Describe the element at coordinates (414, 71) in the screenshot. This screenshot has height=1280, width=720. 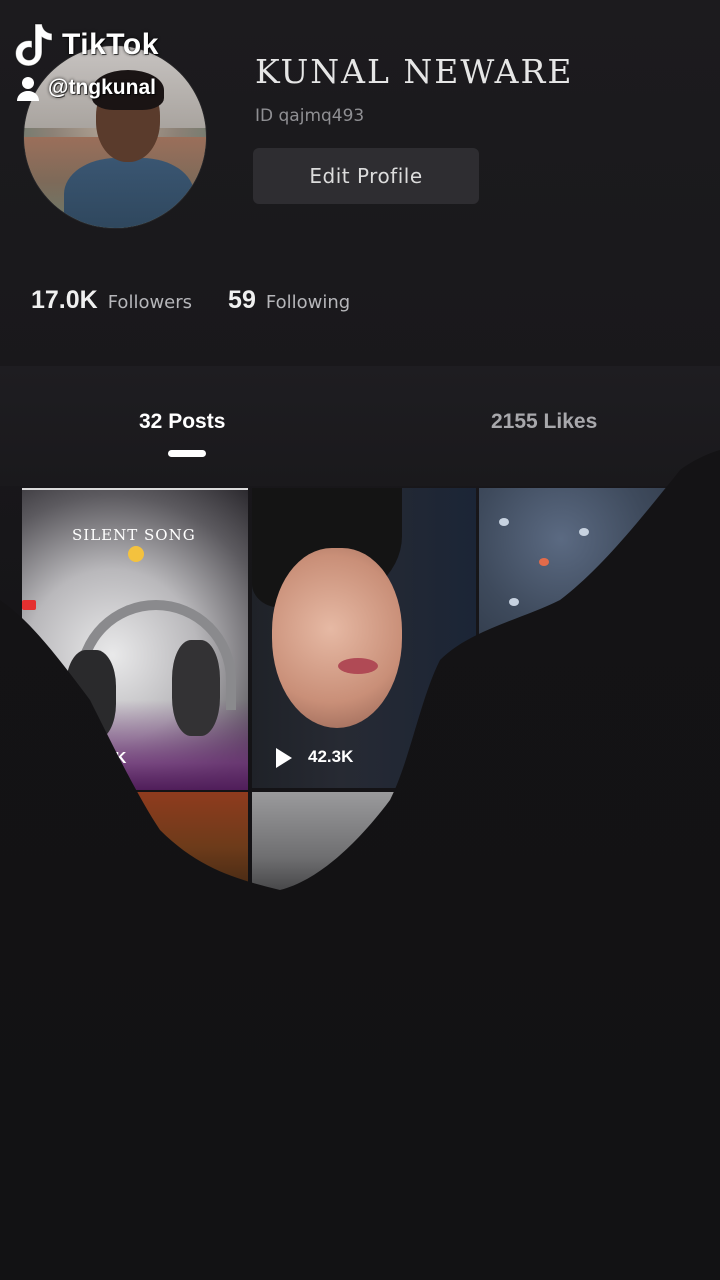
I see `profile-display-name: KUNAL NEWARE` at that location.